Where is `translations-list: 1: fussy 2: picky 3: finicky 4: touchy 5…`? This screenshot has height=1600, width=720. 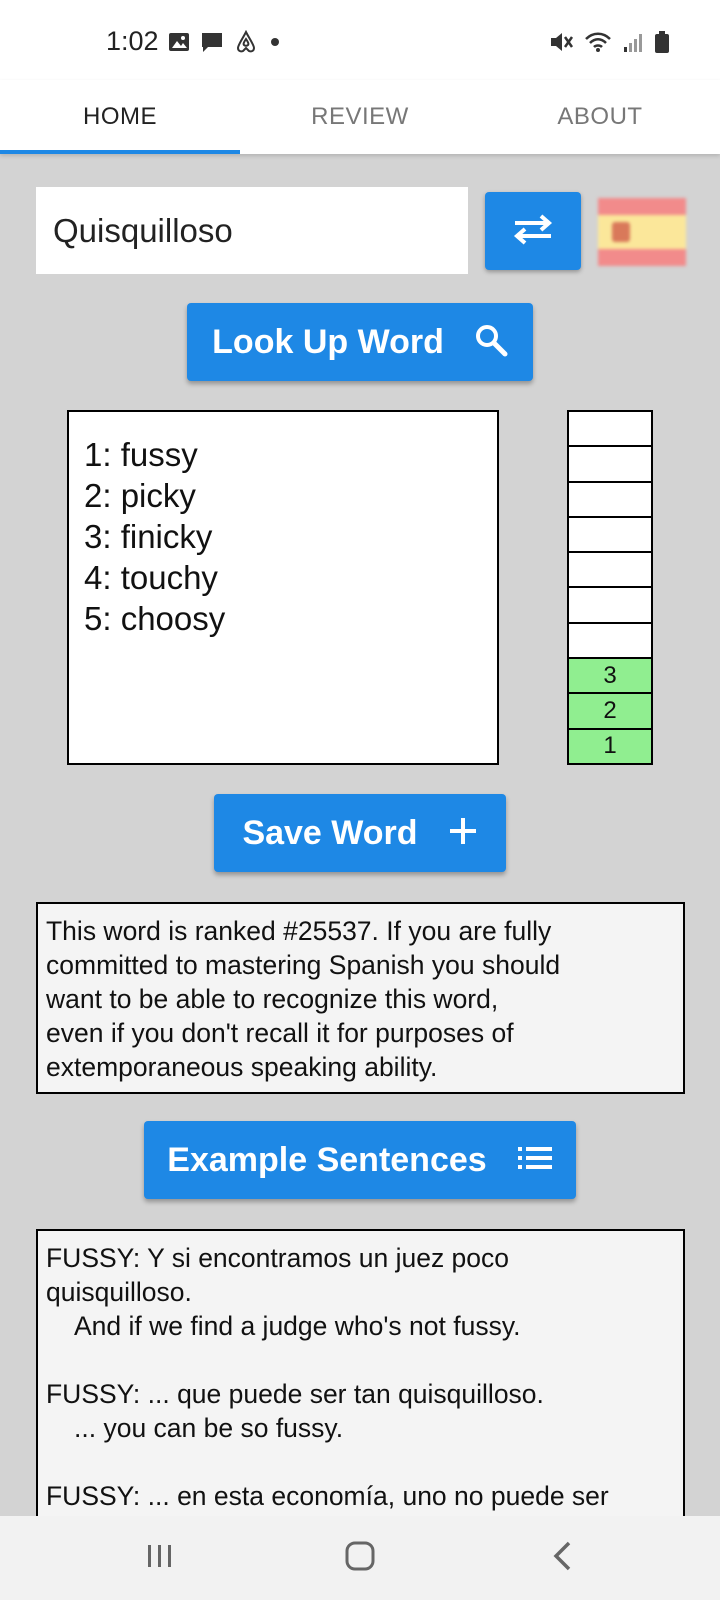 translations-list: 1: fussy 2: picky 3: finicky 4: touchy 5… is located at coordinates (283, 587).